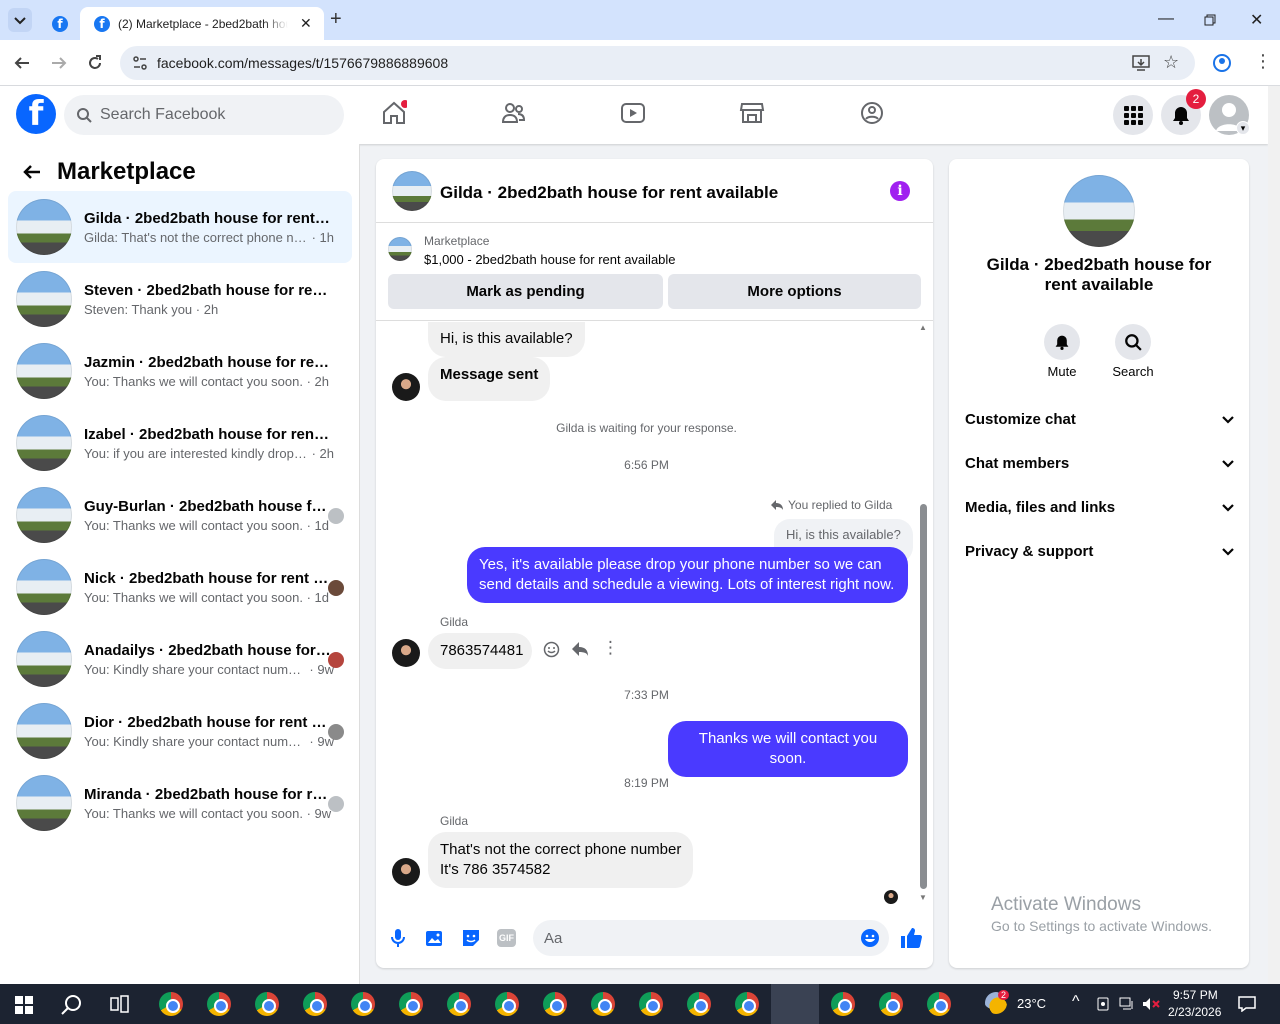 The height and width of the screenshot is (1024, 1280). Describe the element at coordinates (752, 113) in the screenshot. I see `marketplace-icon` at that location.